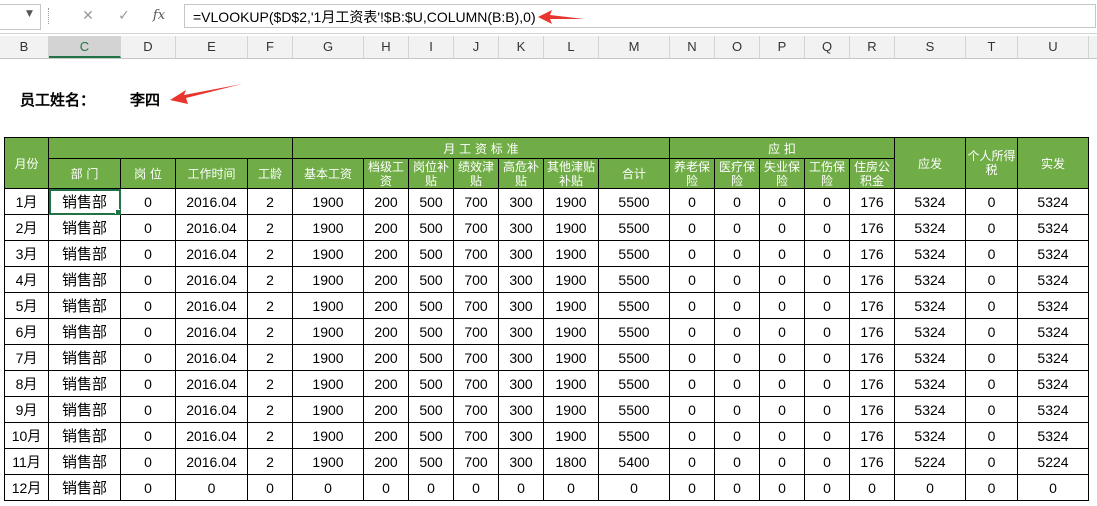  I want to click on table-cell: 3月, so click(26, 253).